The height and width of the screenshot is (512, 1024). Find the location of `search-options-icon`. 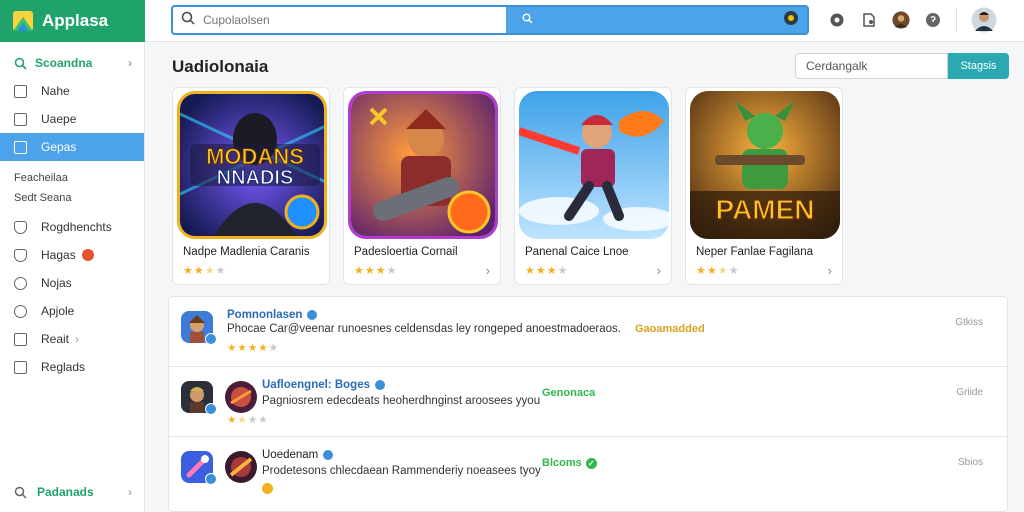

search-options-icon is located at coordinates (791, 20).